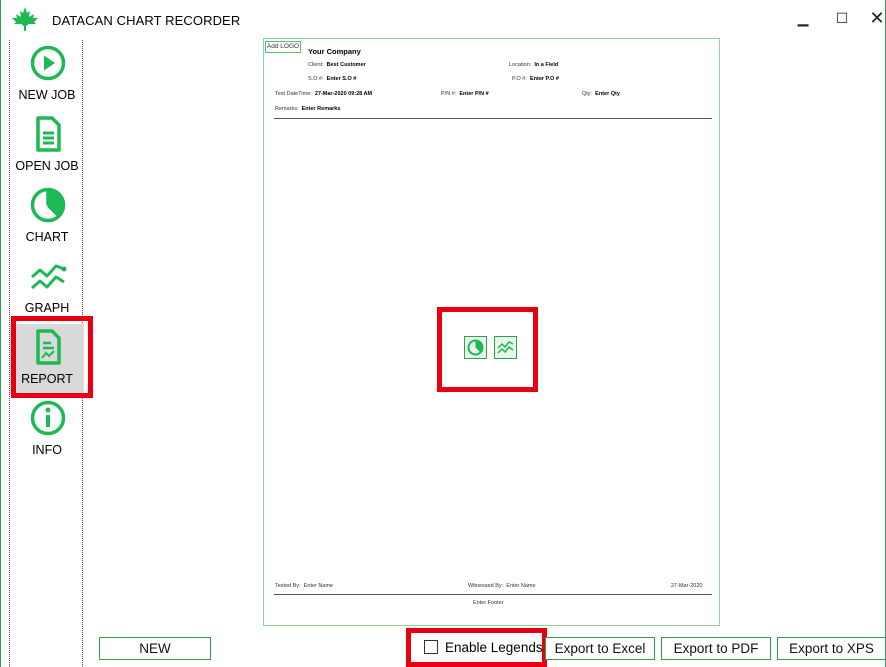 The width and height of the screenshot is (886, 667). Describe the element at coordinates (47, 308) in the screenshot. I see `sidebar-item-label: GRAPH` at that location.